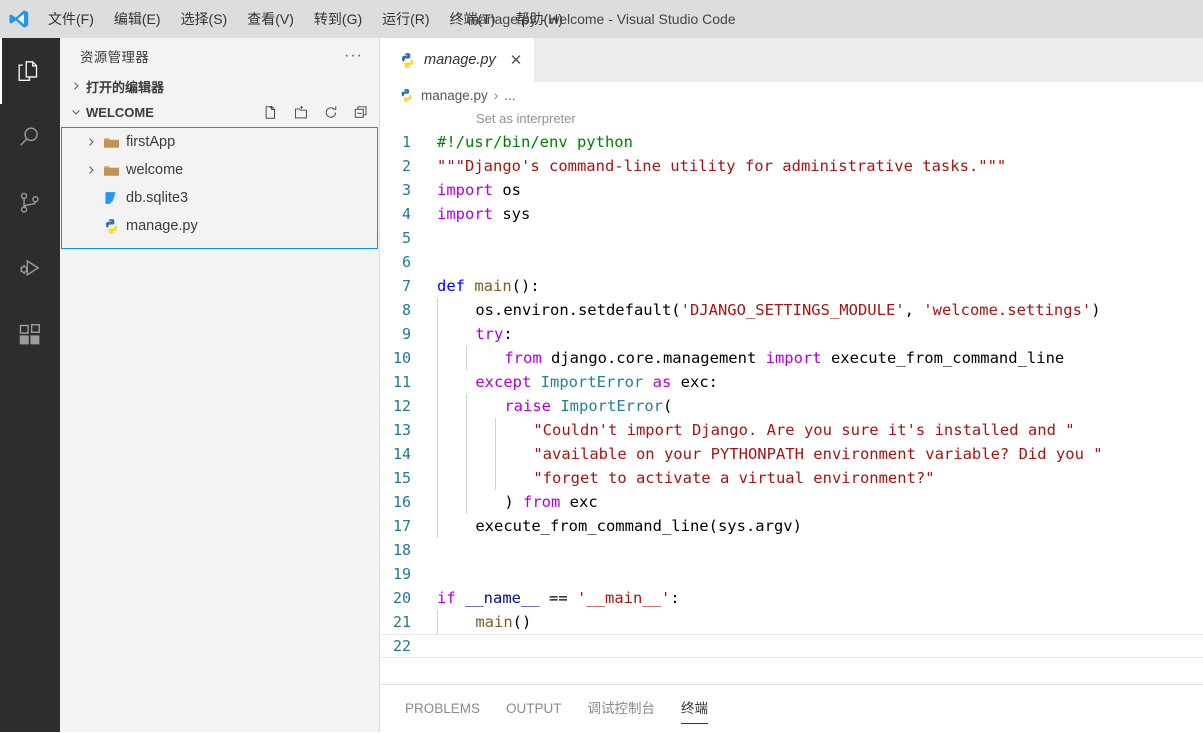 Image resolution: width=1203 pixels, height=733 pixels. Describe the element at coordinates (338, 19) in the screenshot. I see `menu-go: 转到(G)` at that location.